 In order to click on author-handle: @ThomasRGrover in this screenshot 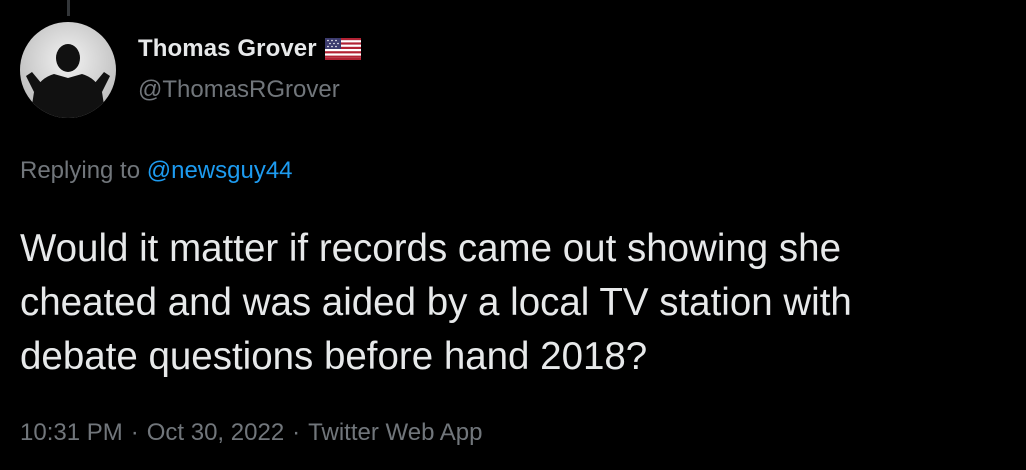, I will do `click(239, 90)`.